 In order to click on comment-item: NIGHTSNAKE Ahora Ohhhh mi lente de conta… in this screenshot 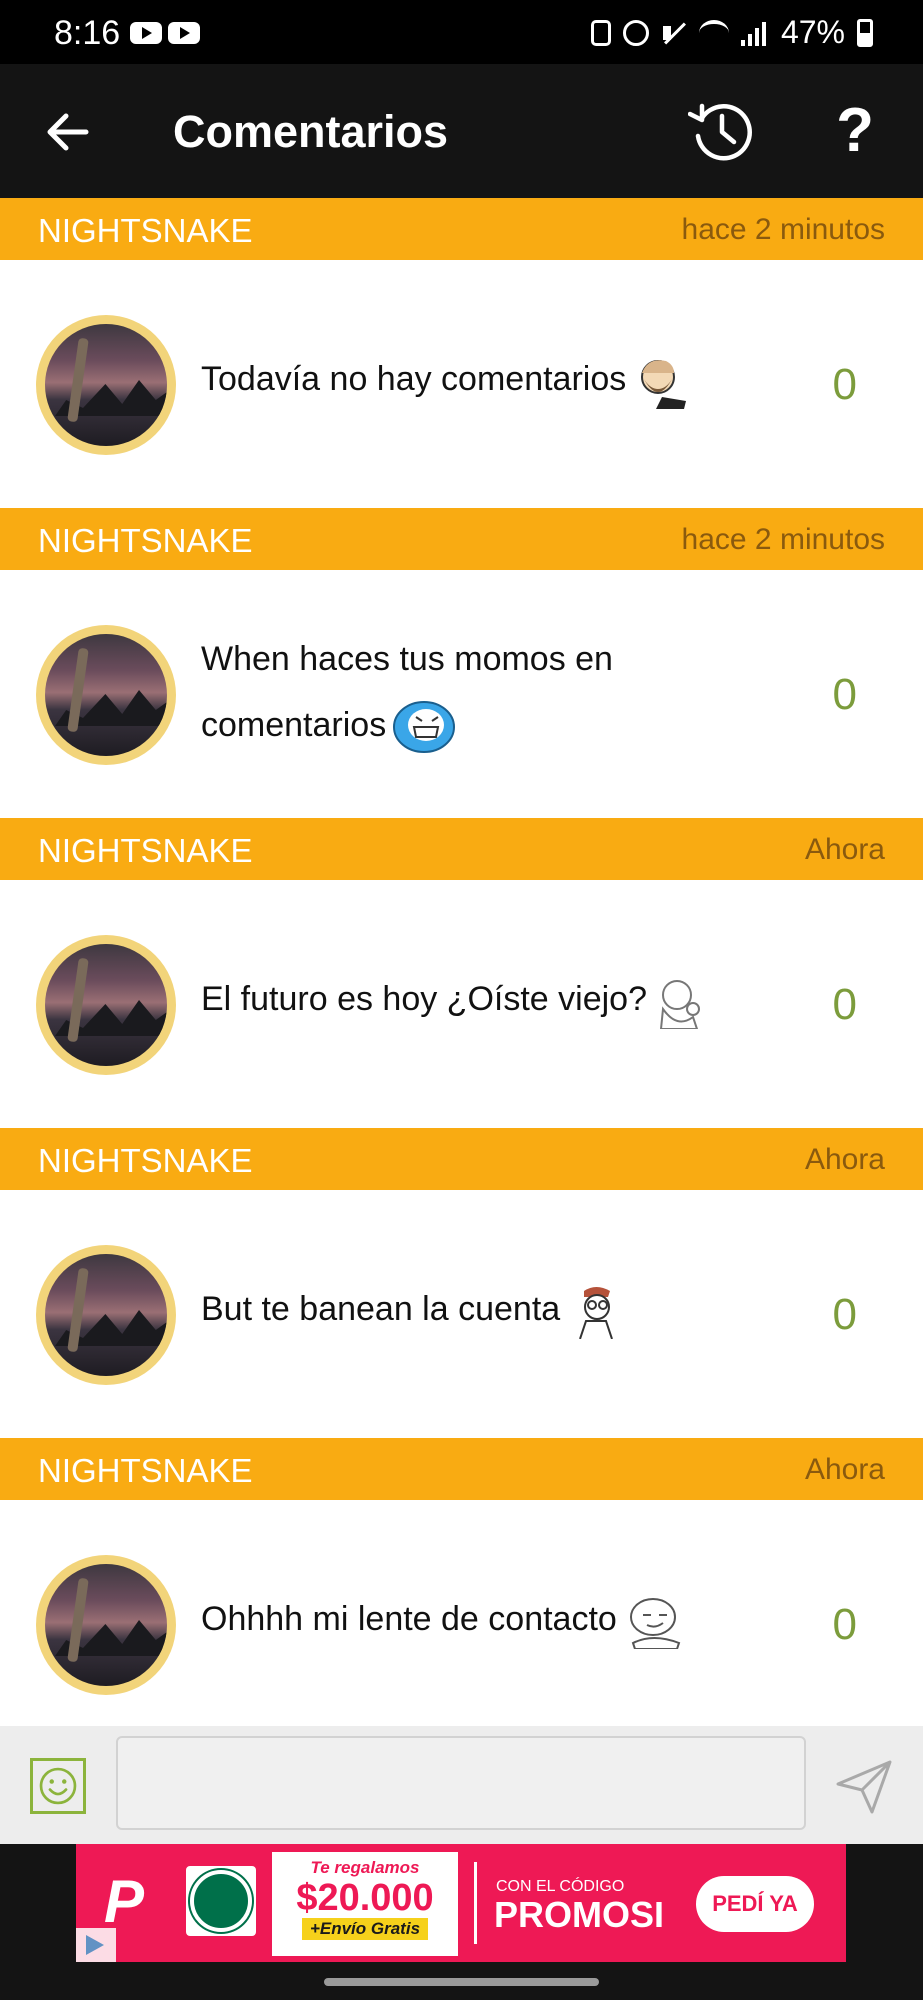, I will do `click(461, 1582)`.